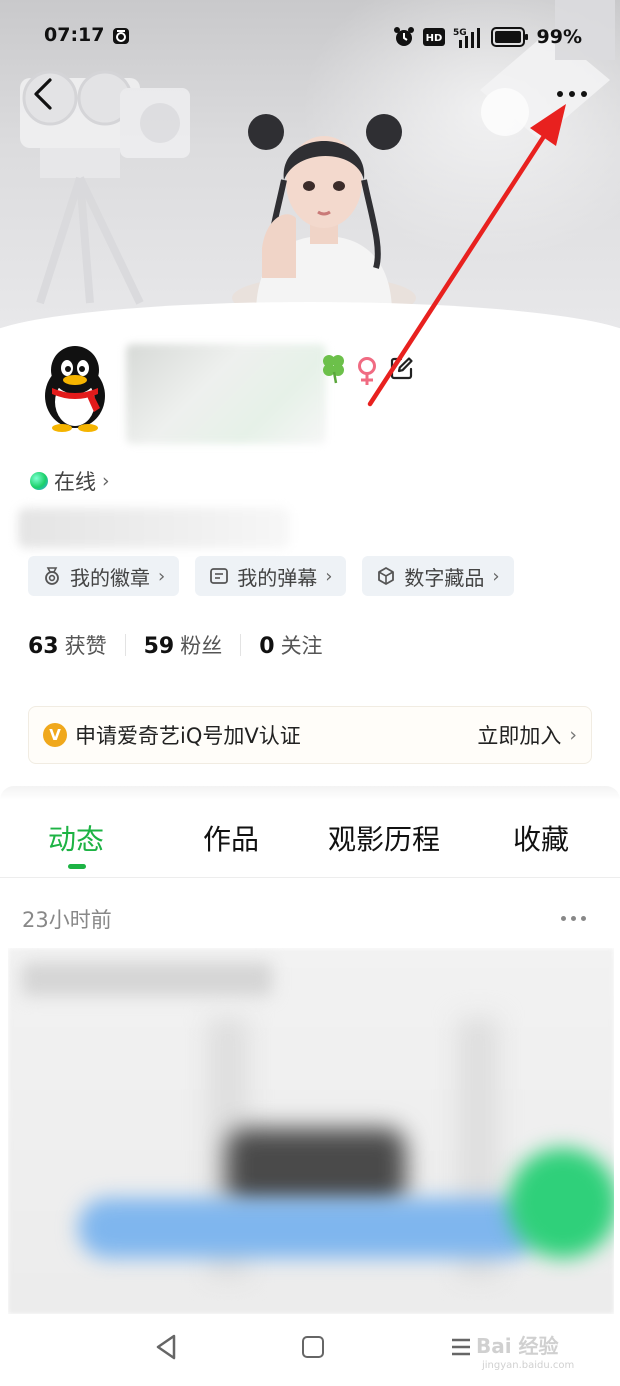  I want to click on nav-back-triangle-icon, so click(166, 1347).